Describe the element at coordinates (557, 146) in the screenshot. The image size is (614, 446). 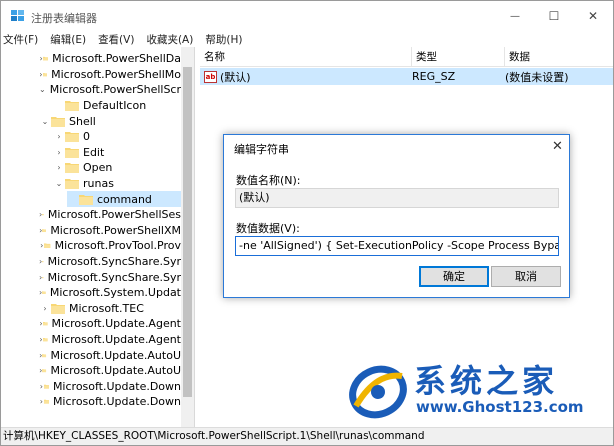
I see `dialog-close-button: ✕` at that location.